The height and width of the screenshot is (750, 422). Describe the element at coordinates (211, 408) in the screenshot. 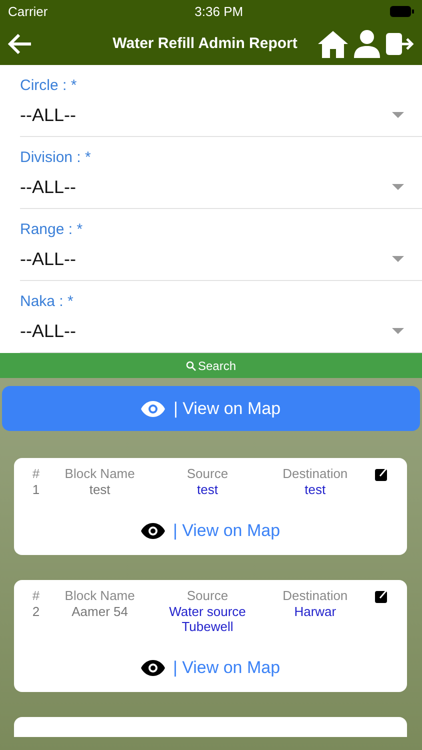

I see `view-on-map-button: | View on Map` at that location.